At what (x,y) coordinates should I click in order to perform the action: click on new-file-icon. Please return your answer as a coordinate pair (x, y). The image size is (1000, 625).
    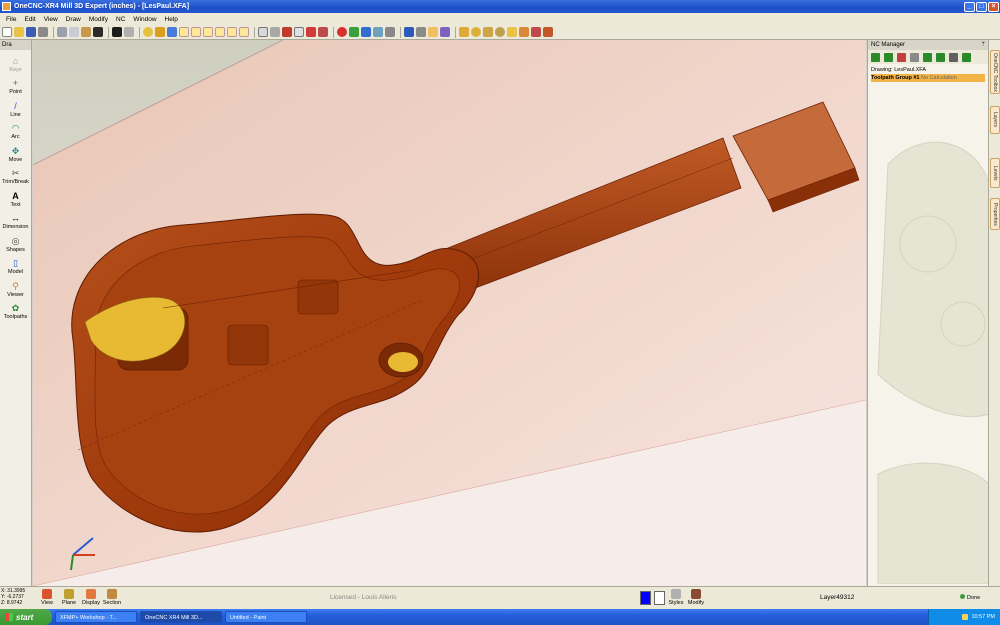
    Looking at the image, I should click on (7, 32).